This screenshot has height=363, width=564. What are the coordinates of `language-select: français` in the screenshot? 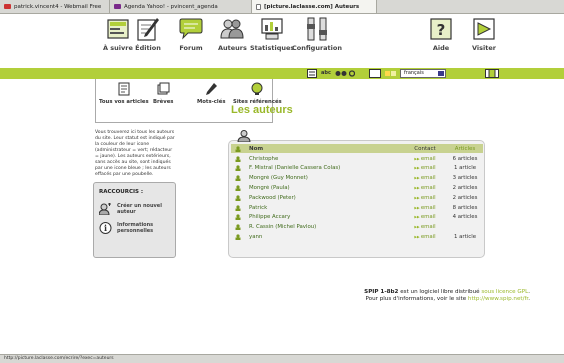 It's located at (423, 73).